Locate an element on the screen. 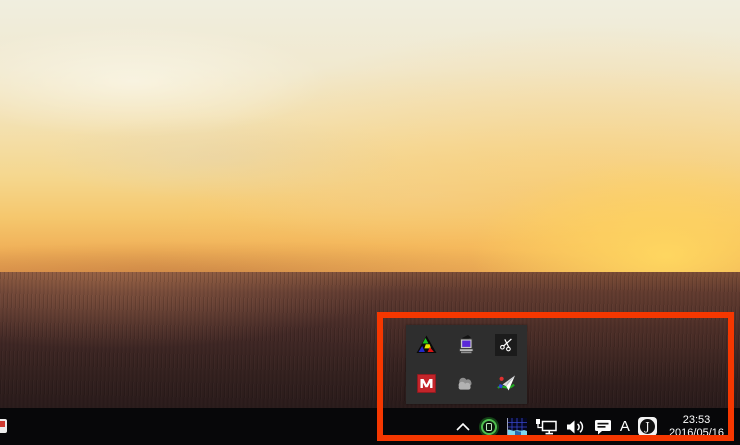 The image size is (740, 445). scissors-background is located at coordinates (506, 344).